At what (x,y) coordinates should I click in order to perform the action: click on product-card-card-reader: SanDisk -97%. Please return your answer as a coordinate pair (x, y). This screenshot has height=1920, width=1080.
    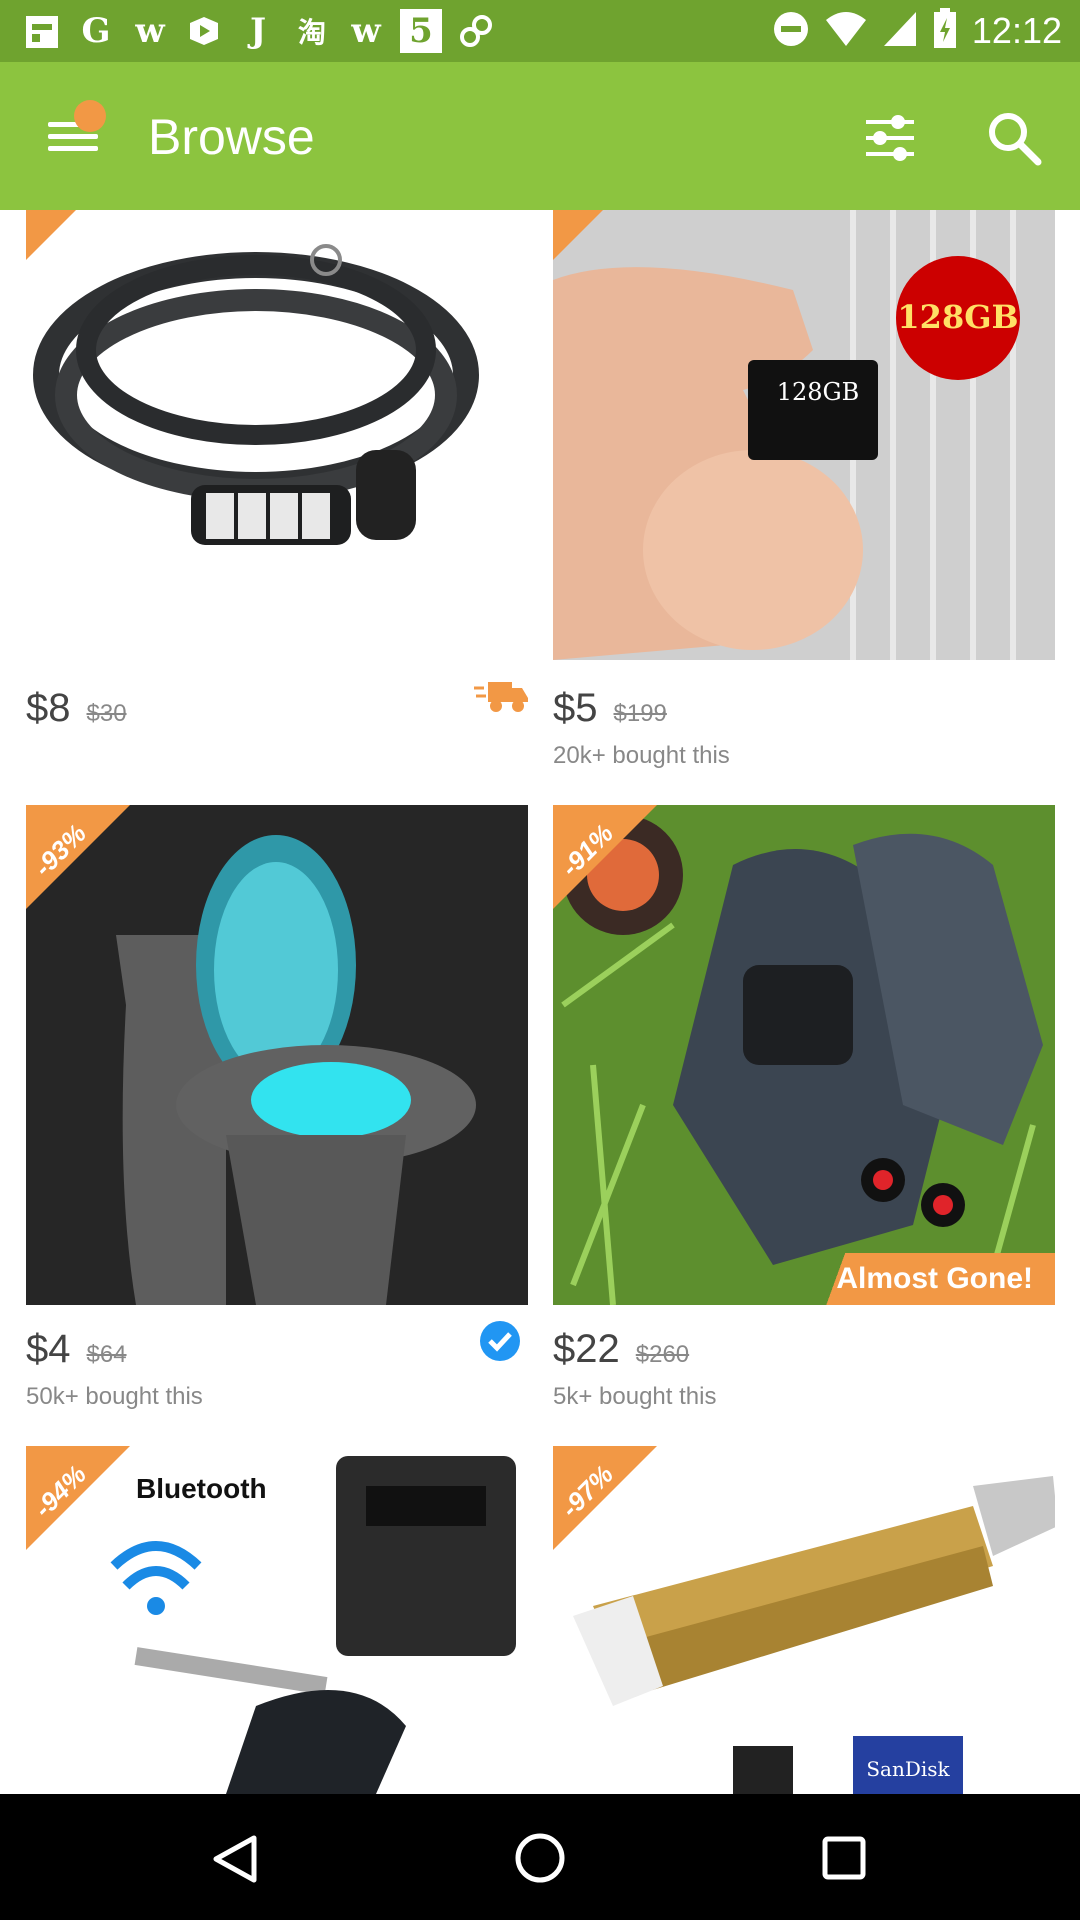
    Looking at the image, I should click on (804, 1620).